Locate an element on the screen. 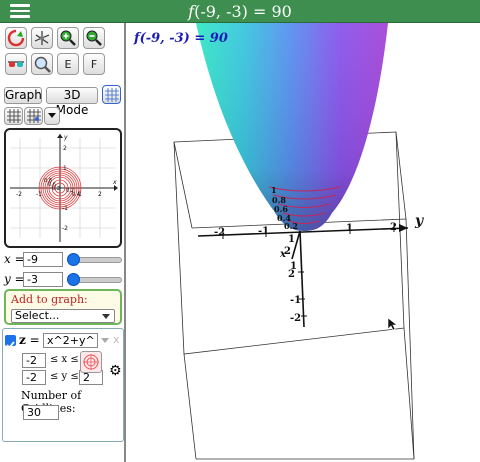 The height and width of the screenshot is (462, 480). checkmark-icon is located at coordinates (10, 345).